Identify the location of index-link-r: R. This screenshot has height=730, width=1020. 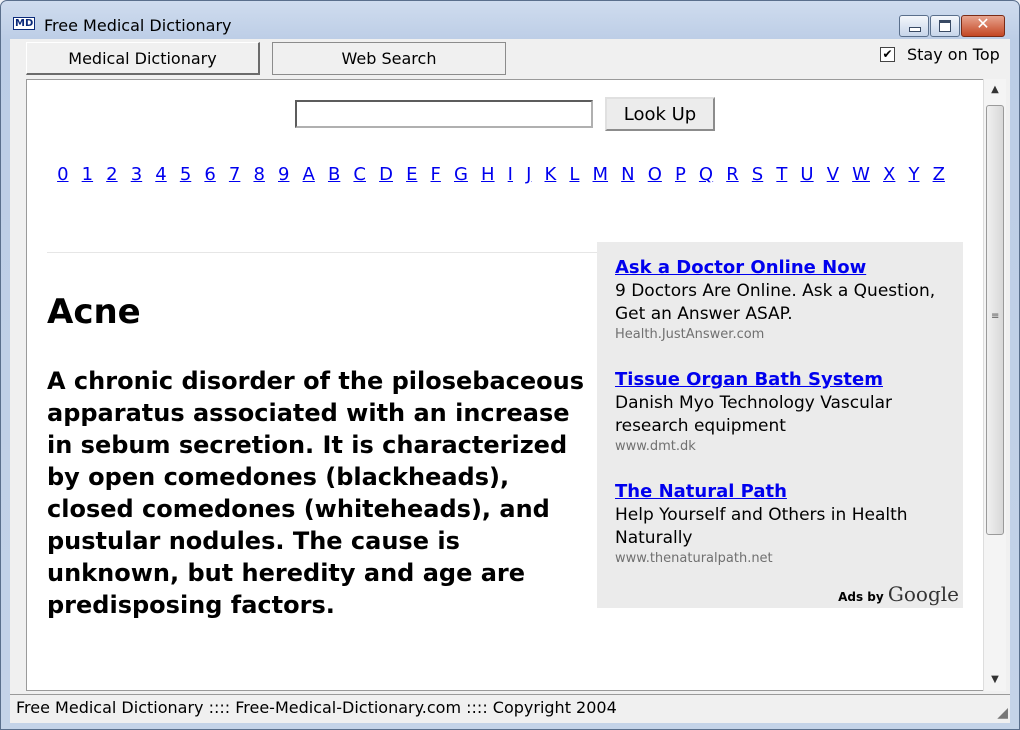
(732, 174).